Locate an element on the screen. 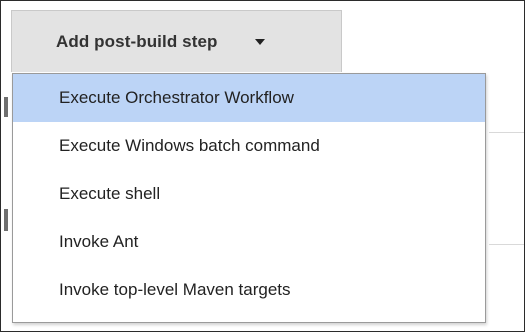 This screenshot has width=525, height=332. add-post-build-step-button: Add post-build step is located at coordinates (176, 41).